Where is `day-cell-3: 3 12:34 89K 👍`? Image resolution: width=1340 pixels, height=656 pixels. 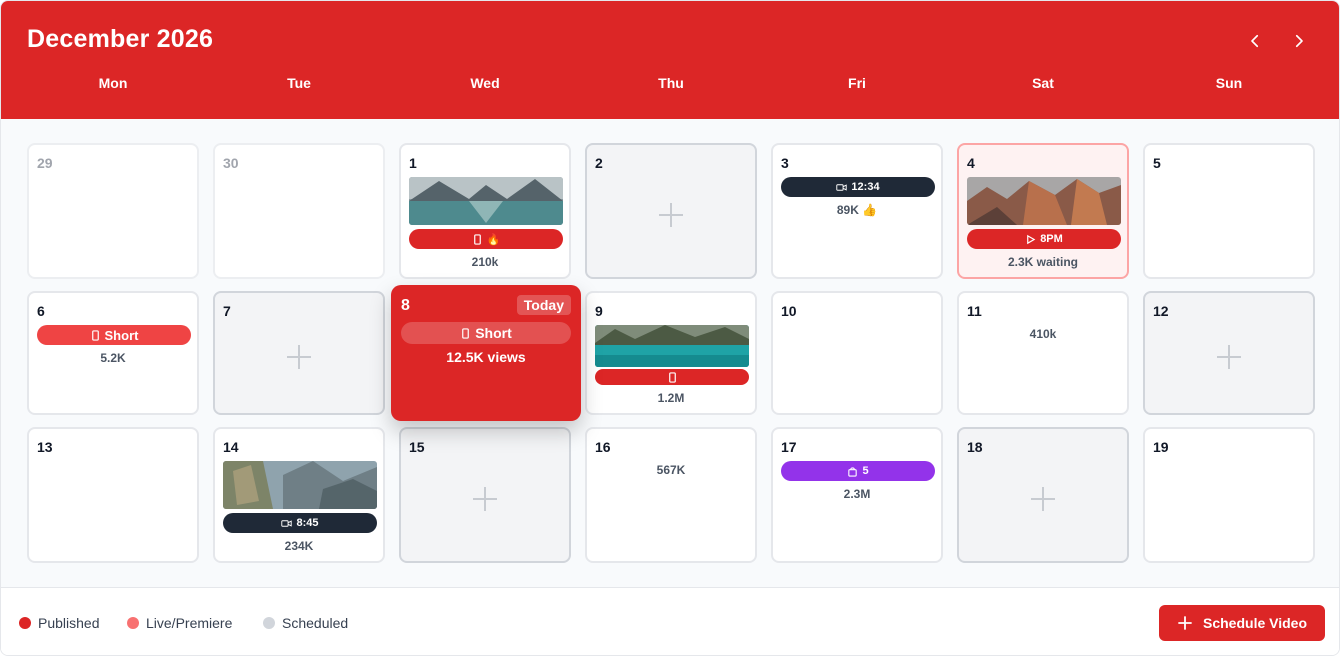
day-cell-3: 3 12:34 89K 👍 is located at coordinates (857, 211).